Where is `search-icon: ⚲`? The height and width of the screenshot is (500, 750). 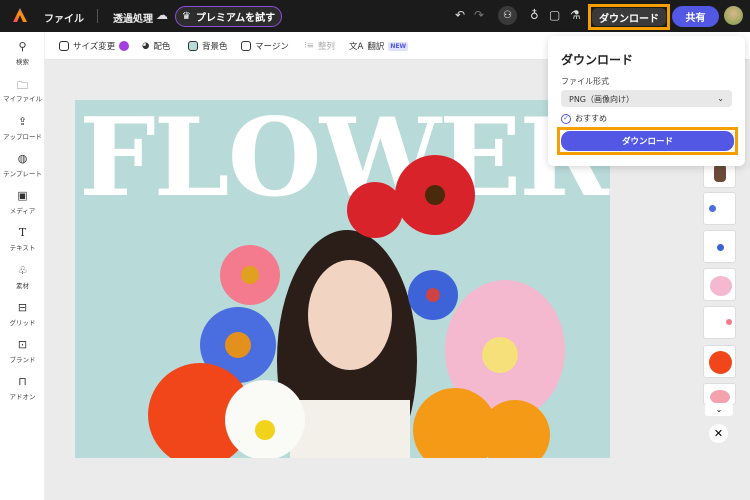 search-icon: ⚲ is located at coordinates (22, 46).